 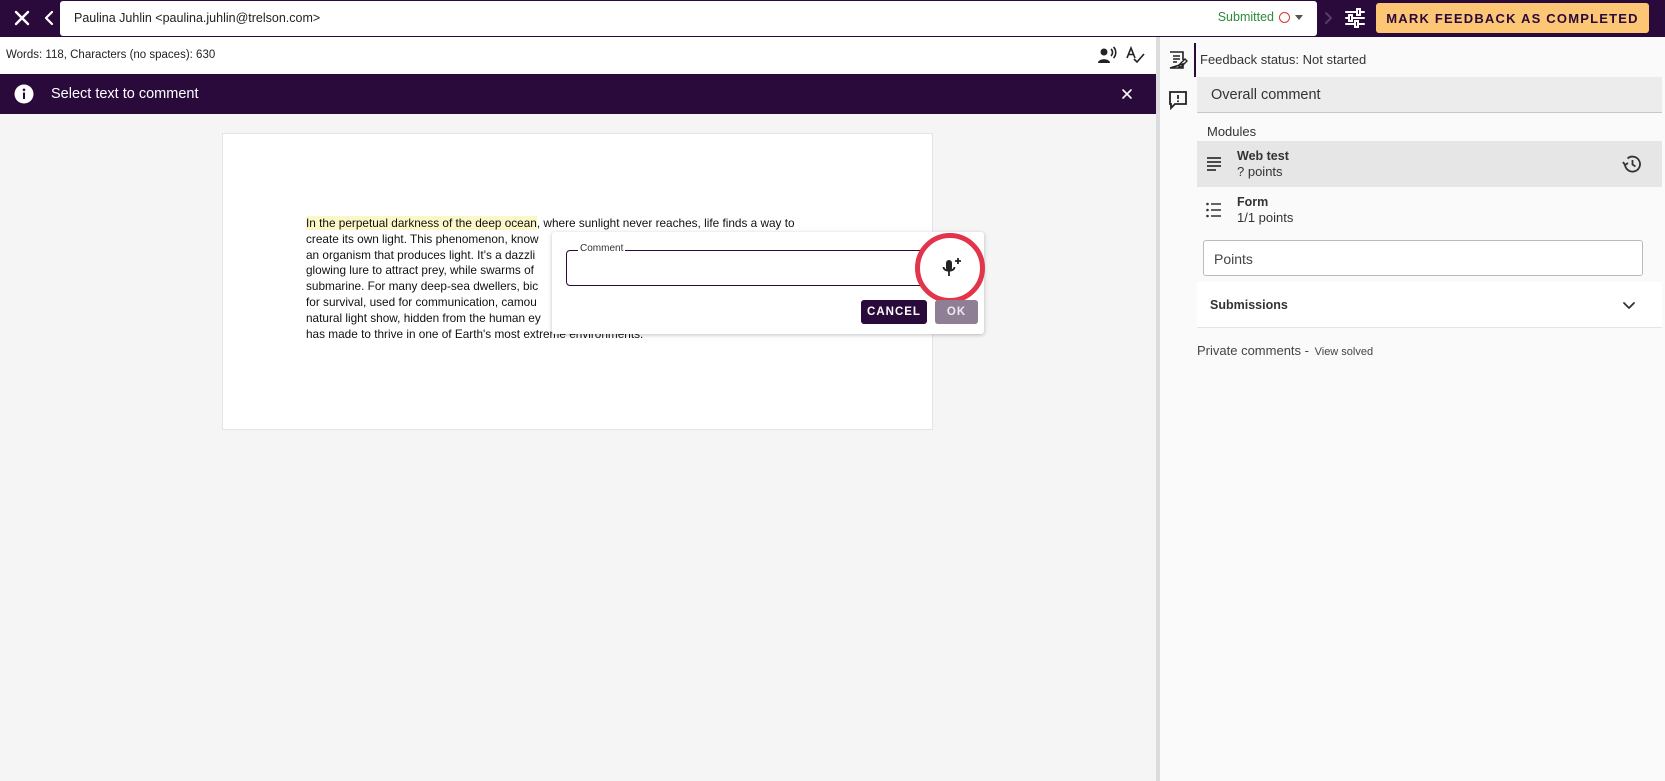 I want to click on comment-alert-icon, so click(x=1178, y=100).